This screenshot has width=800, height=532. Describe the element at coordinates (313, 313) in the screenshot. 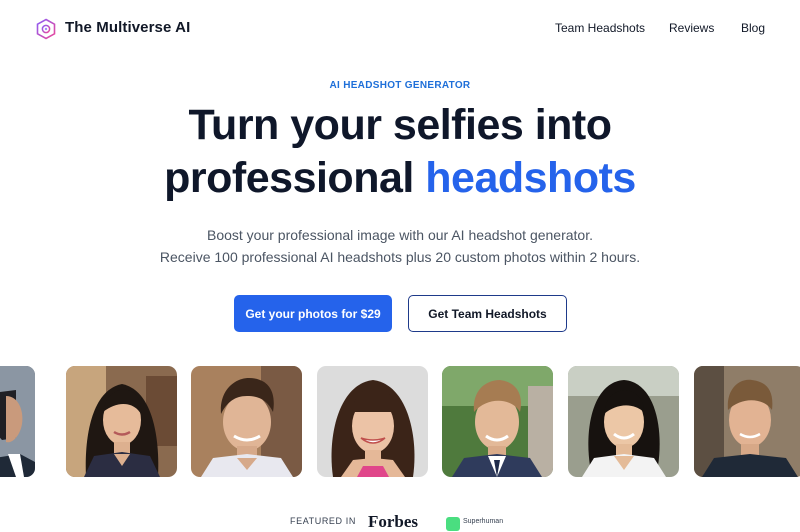

I see `get-photos-button: Get your photos for $29` at that location.